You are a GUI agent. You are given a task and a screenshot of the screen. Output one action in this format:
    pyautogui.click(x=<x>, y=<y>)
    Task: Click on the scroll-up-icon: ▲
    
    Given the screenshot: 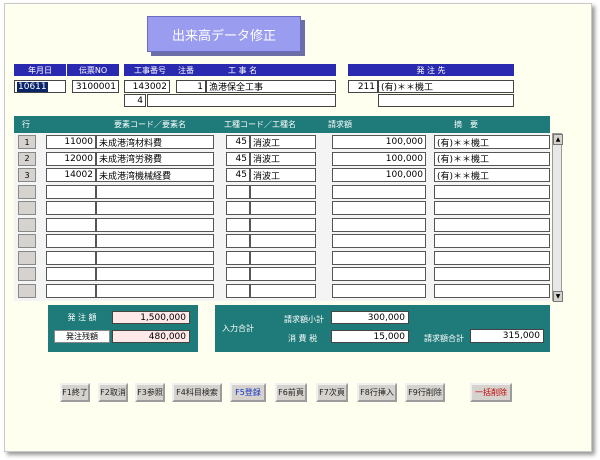 What is the action you would take?
    pyautogui.click(x=558, y=139)
    